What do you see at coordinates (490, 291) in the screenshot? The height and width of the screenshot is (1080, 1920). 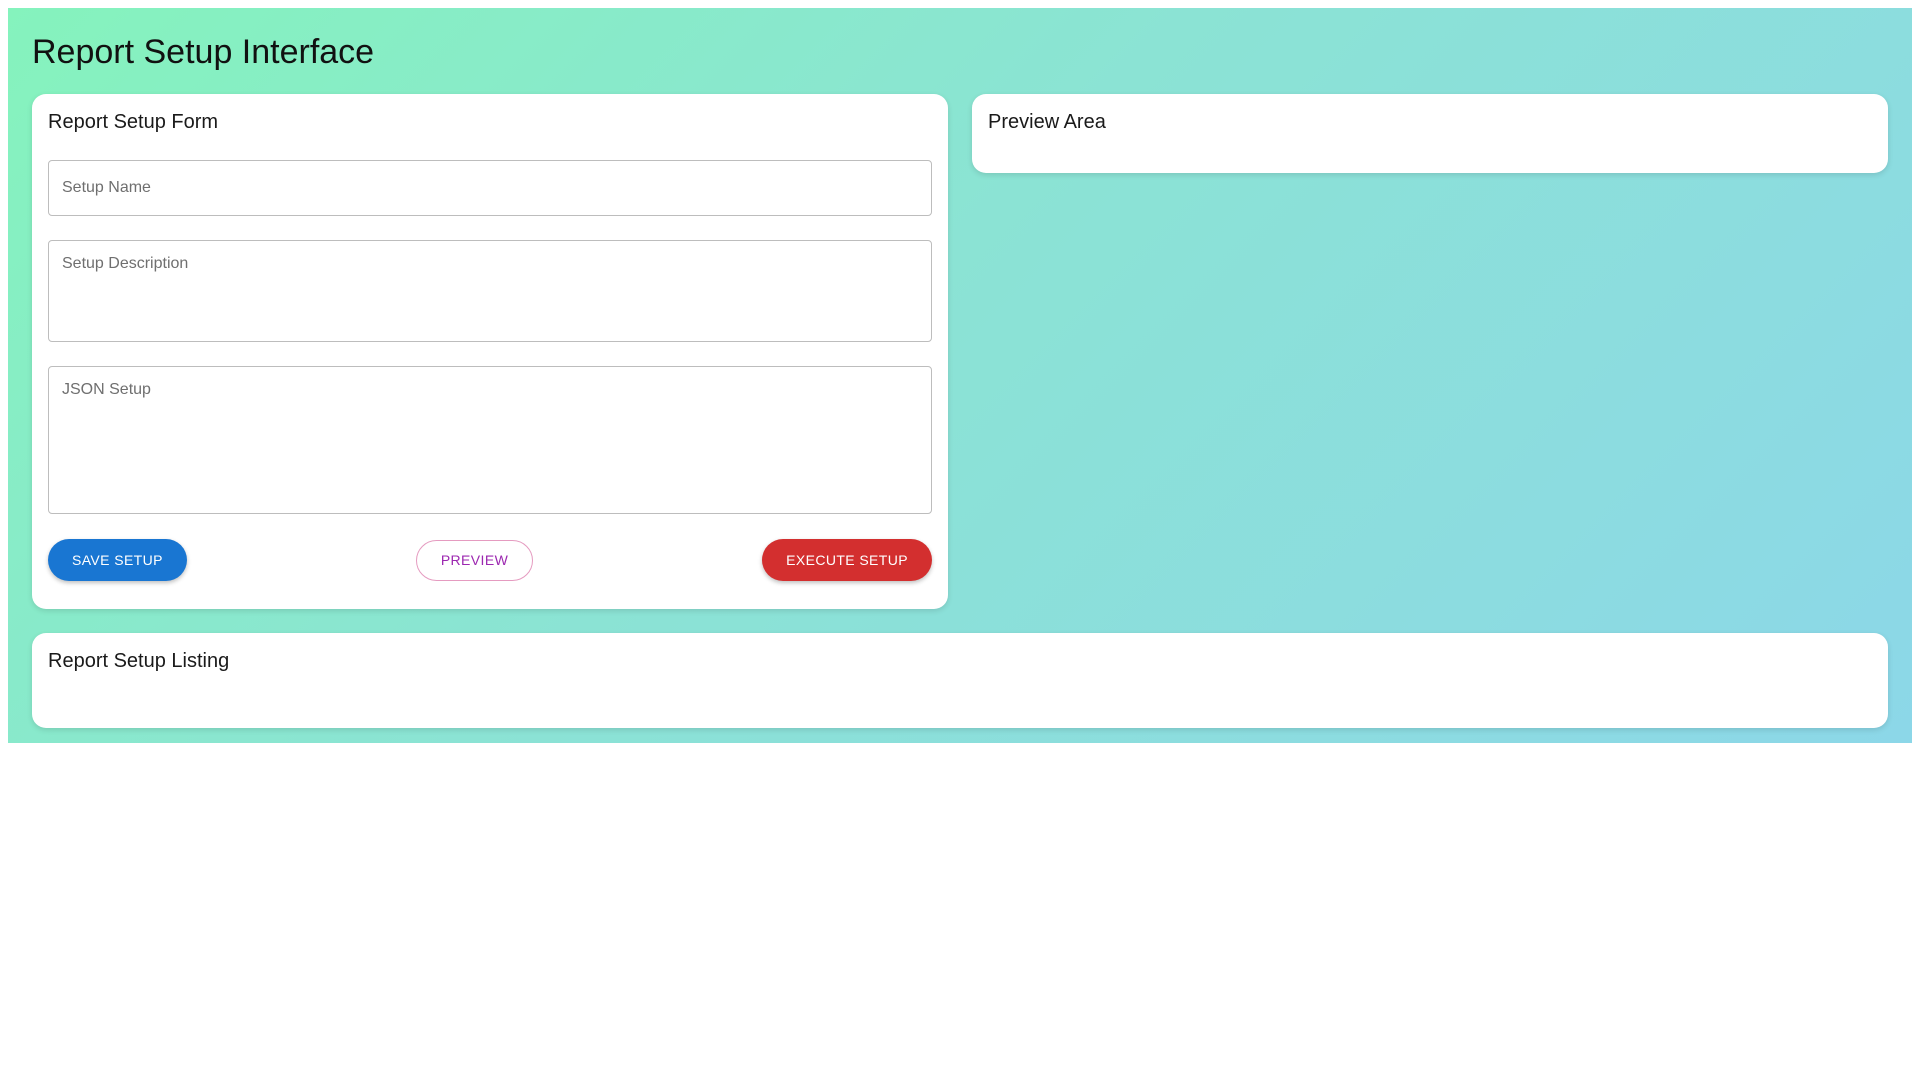 I see `setup-description-input` at bounding box center [490, 291].